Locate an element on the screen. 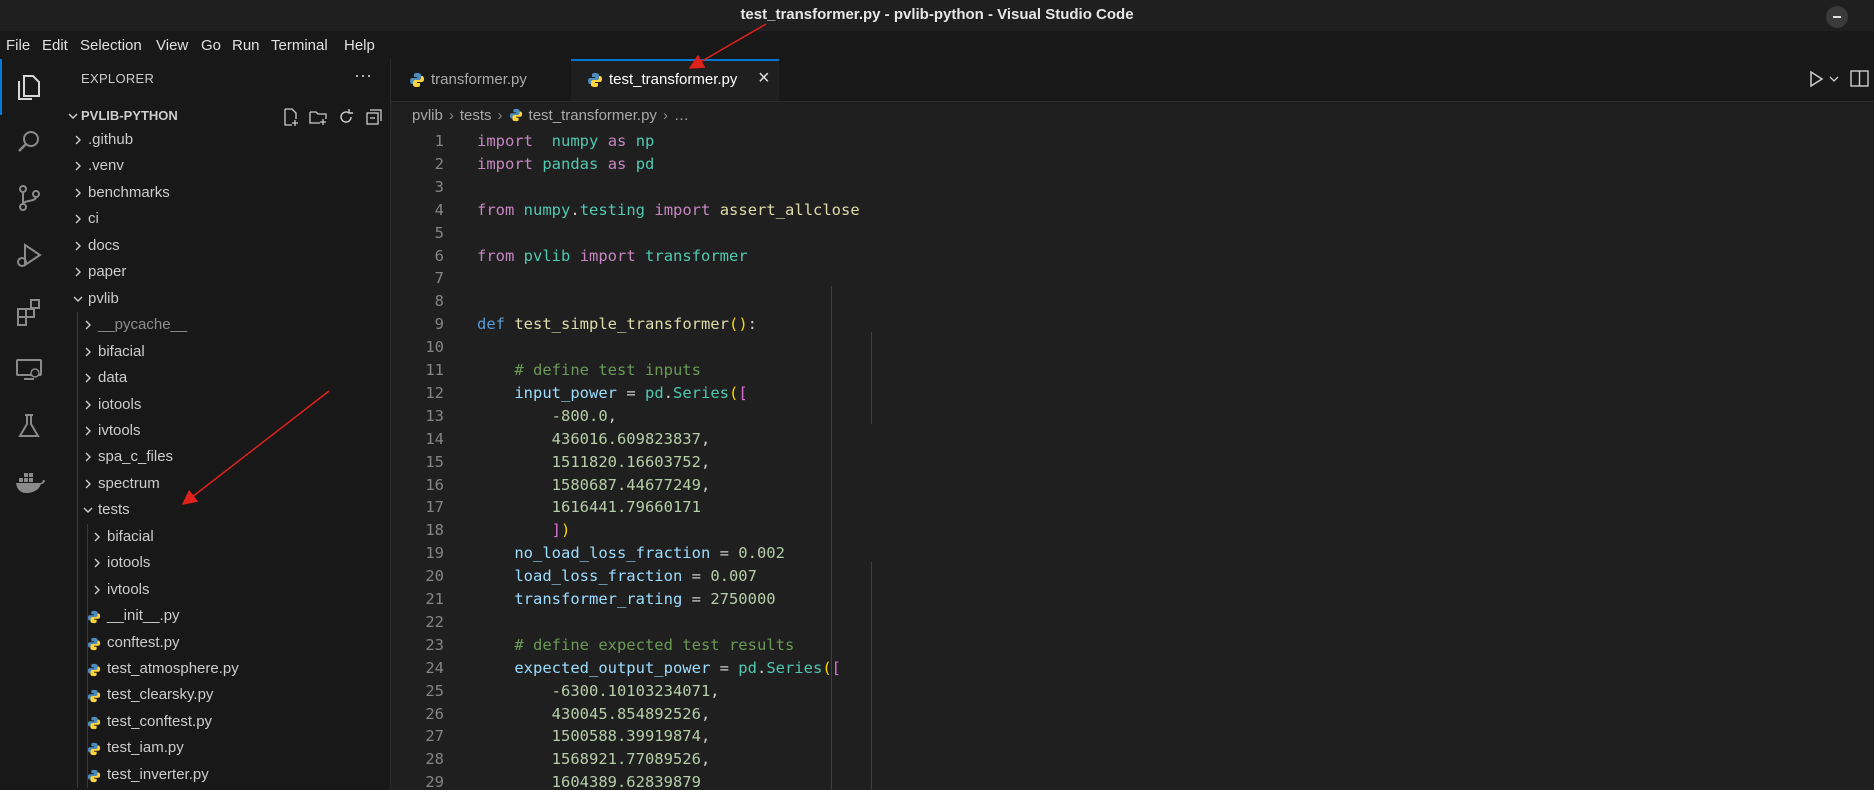 This screenshot has height=790, width=1874. docker-icon is located at coordinates (29, 482).